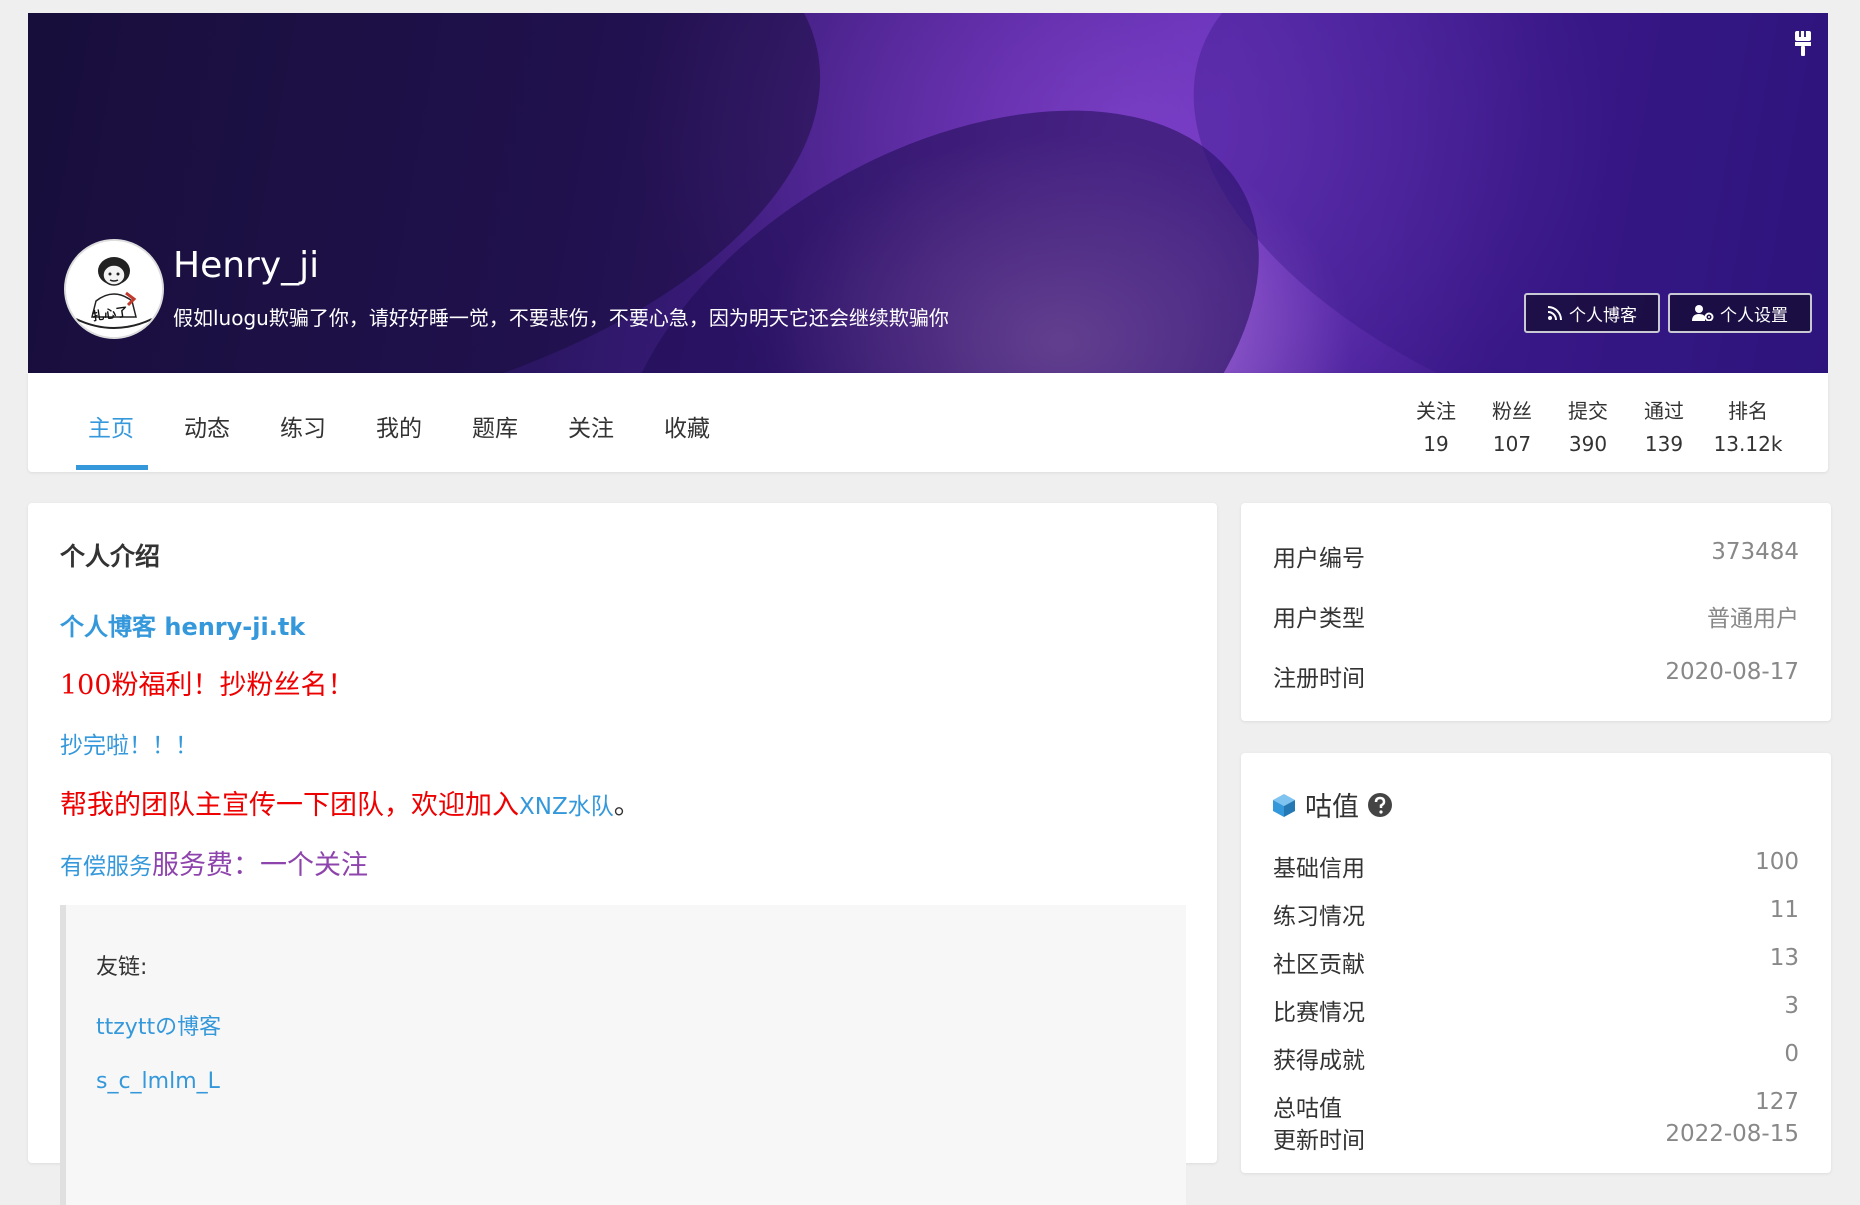 The image size is (1860, 1205). Describe the element at coordinates (1536, 556) in the screenshot. I see `info-row-user-id: 用户编号 373484` at that location.